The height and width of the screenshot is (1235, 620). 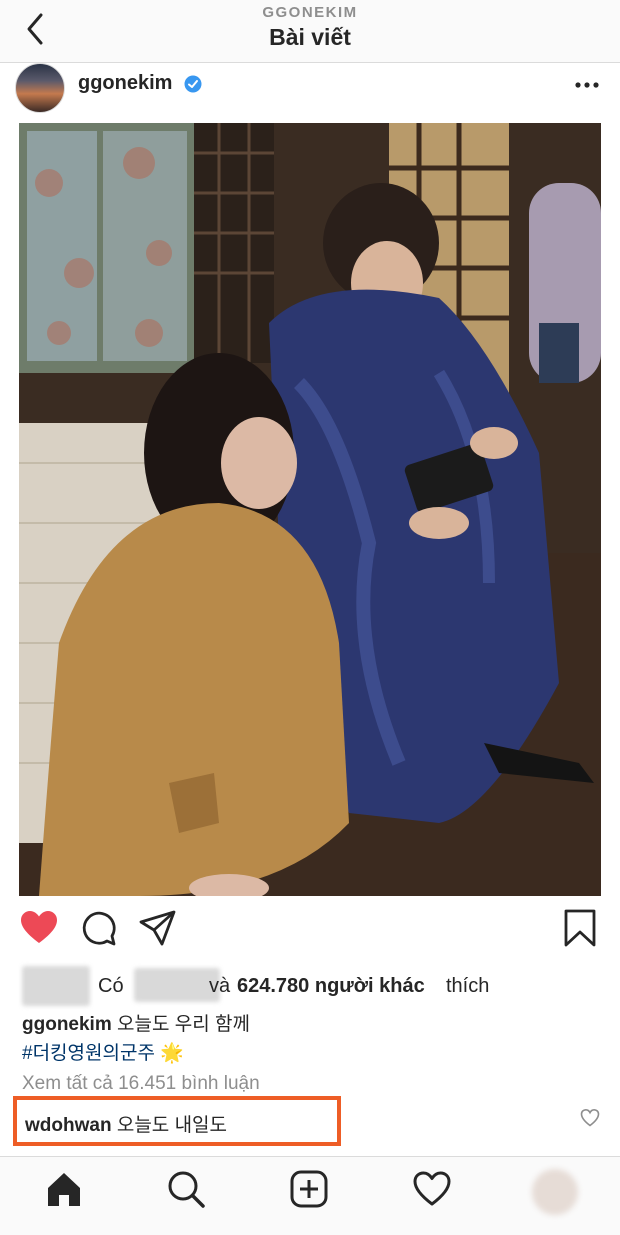 I want to click on send-icon, so click(x=157, y=928).